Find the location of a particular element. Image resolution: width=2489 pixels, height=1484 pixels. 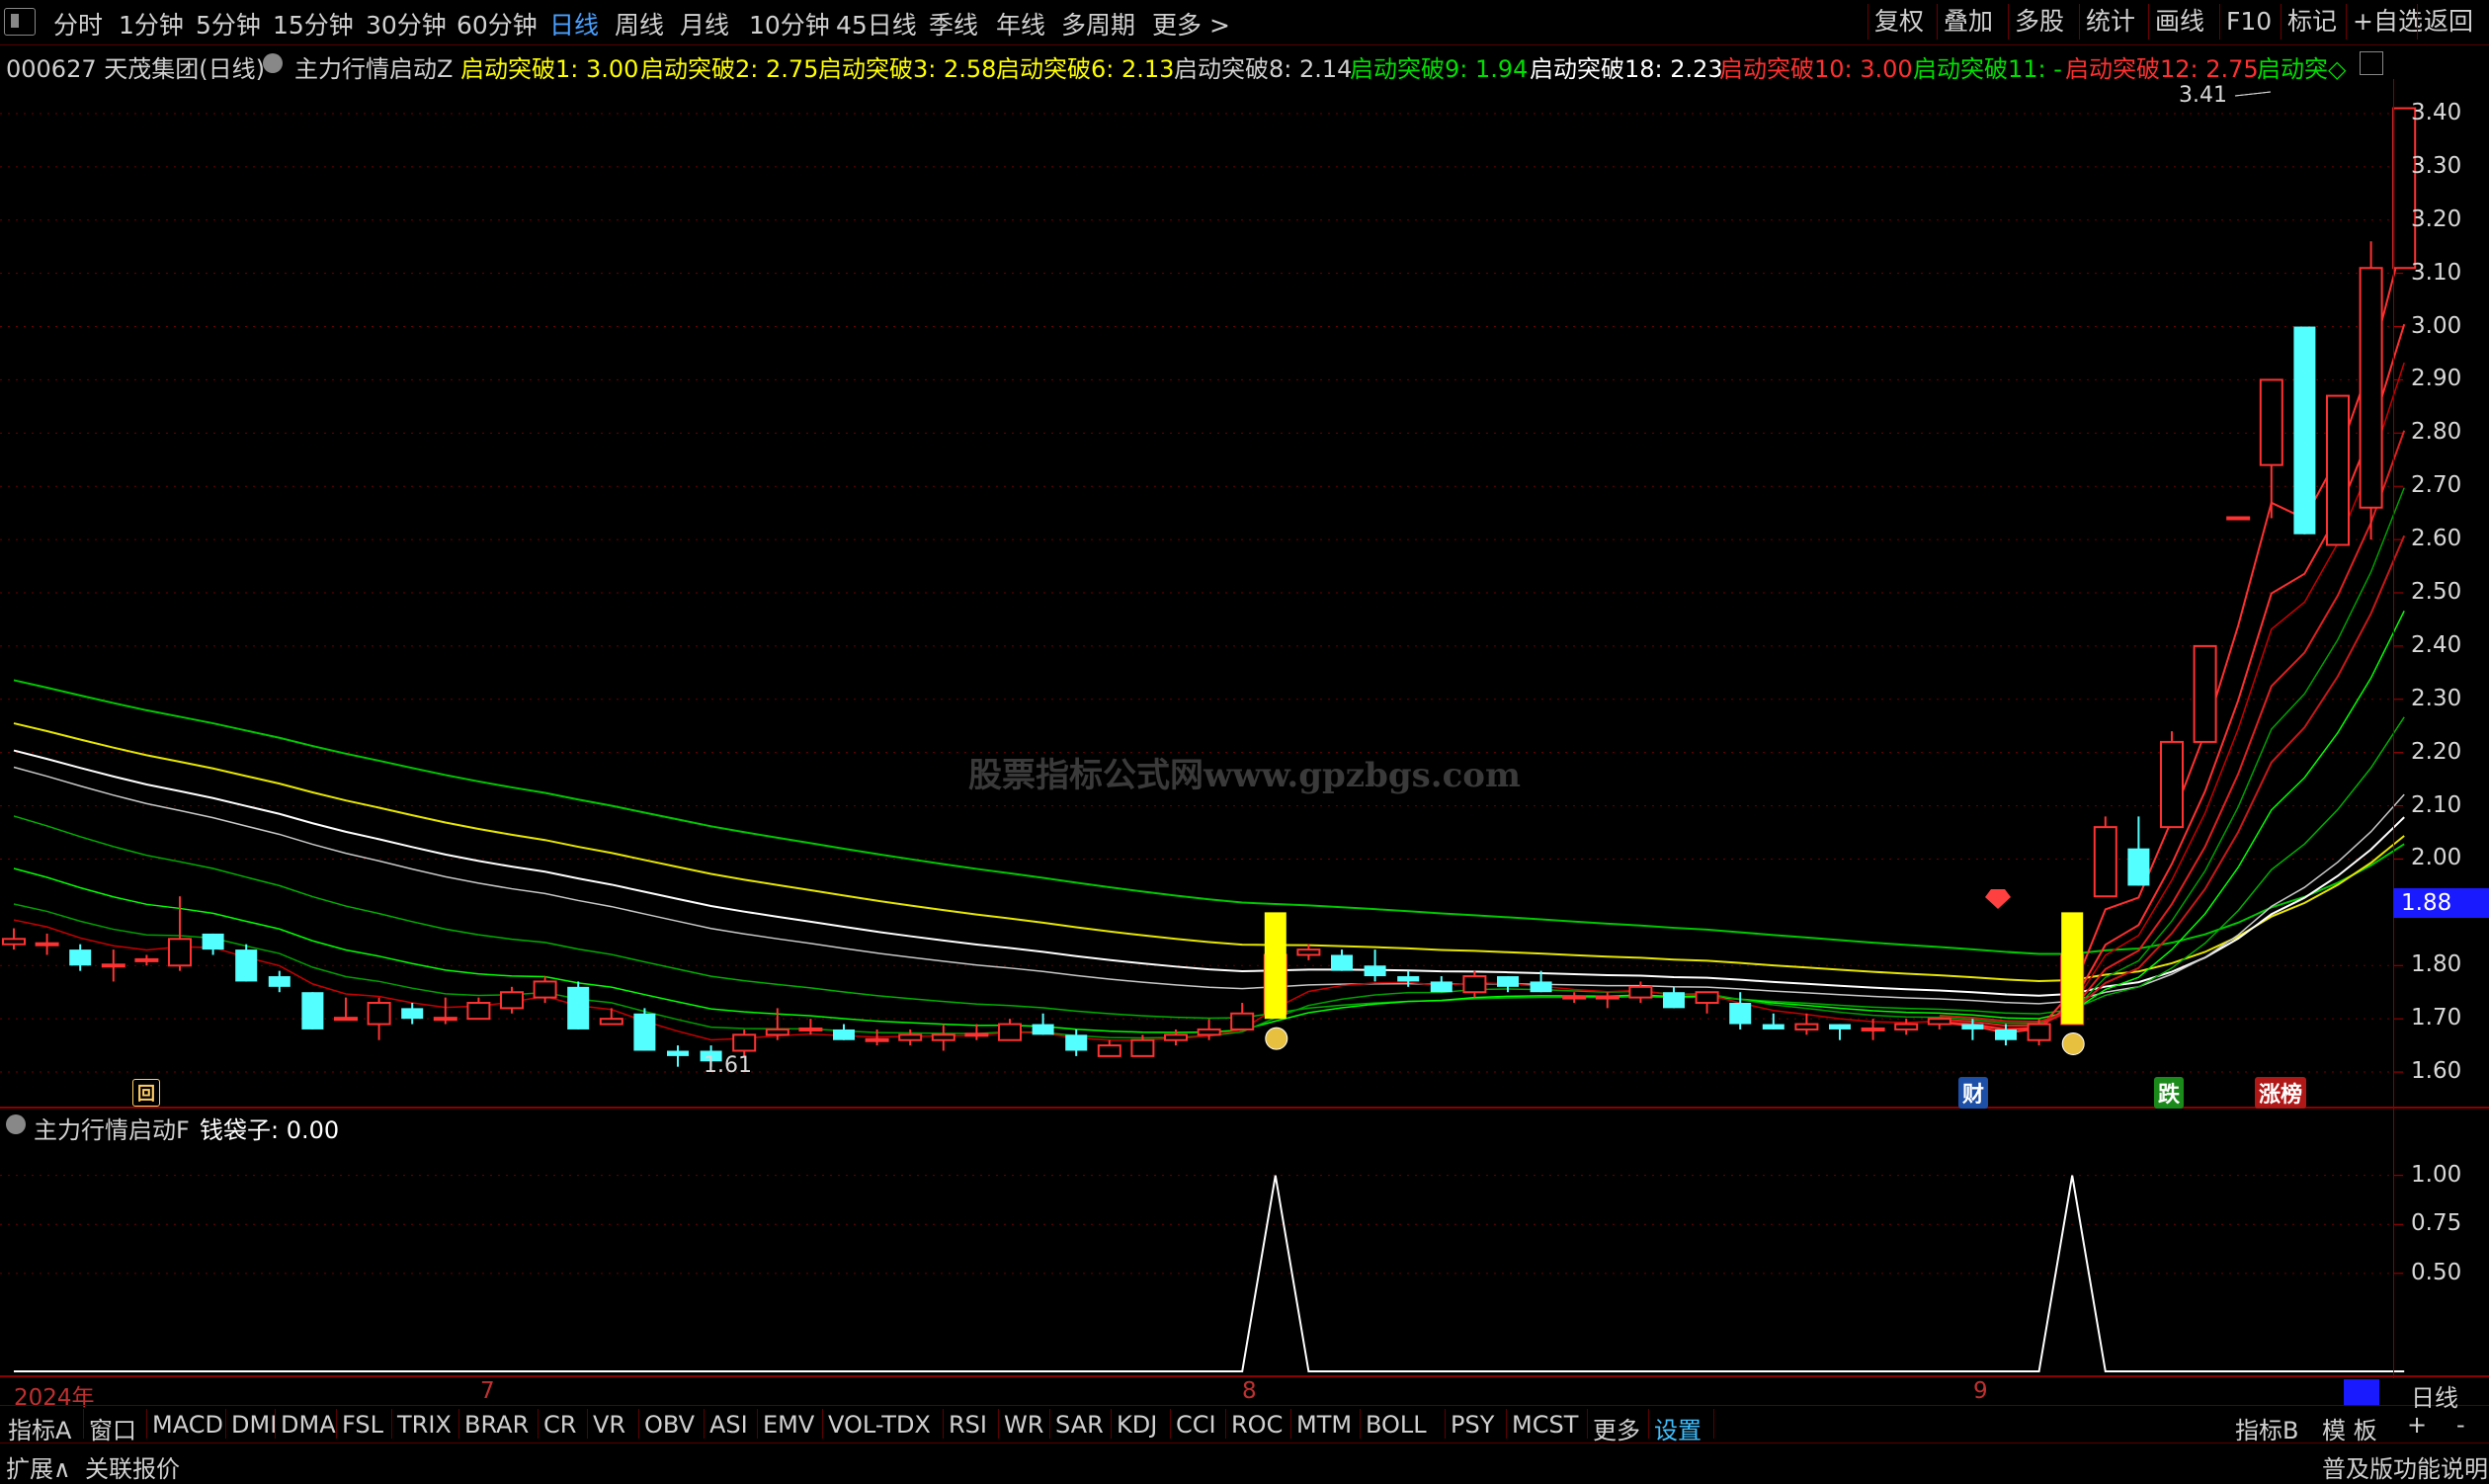

axis-border is located at coordinates (2393, 728).